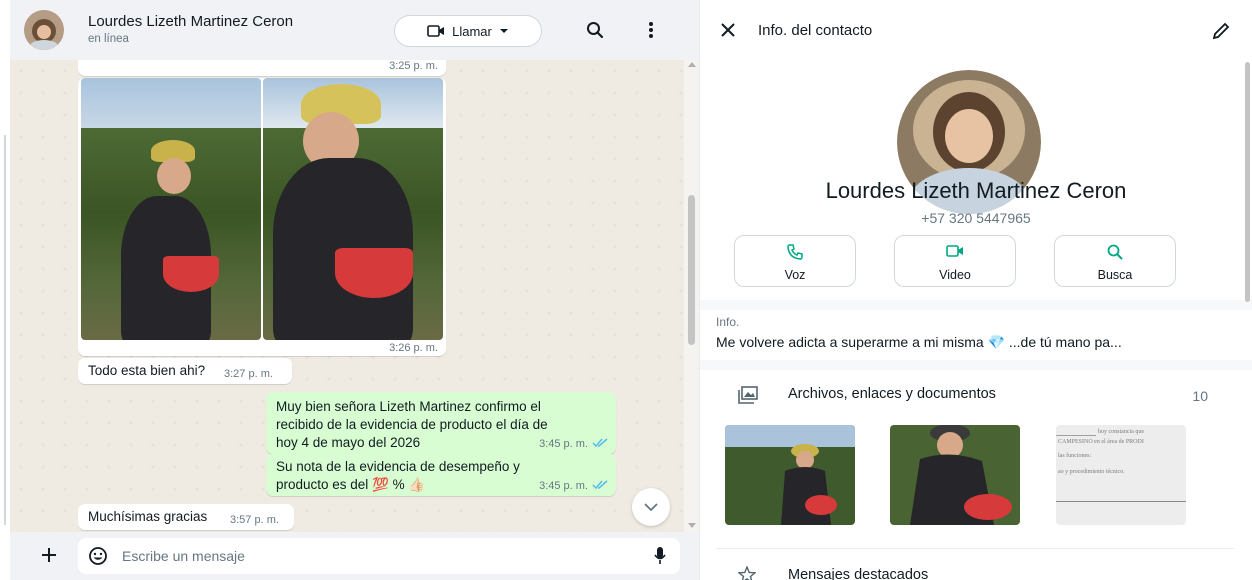  I want to click on about-label: Info., so click(728, 322).